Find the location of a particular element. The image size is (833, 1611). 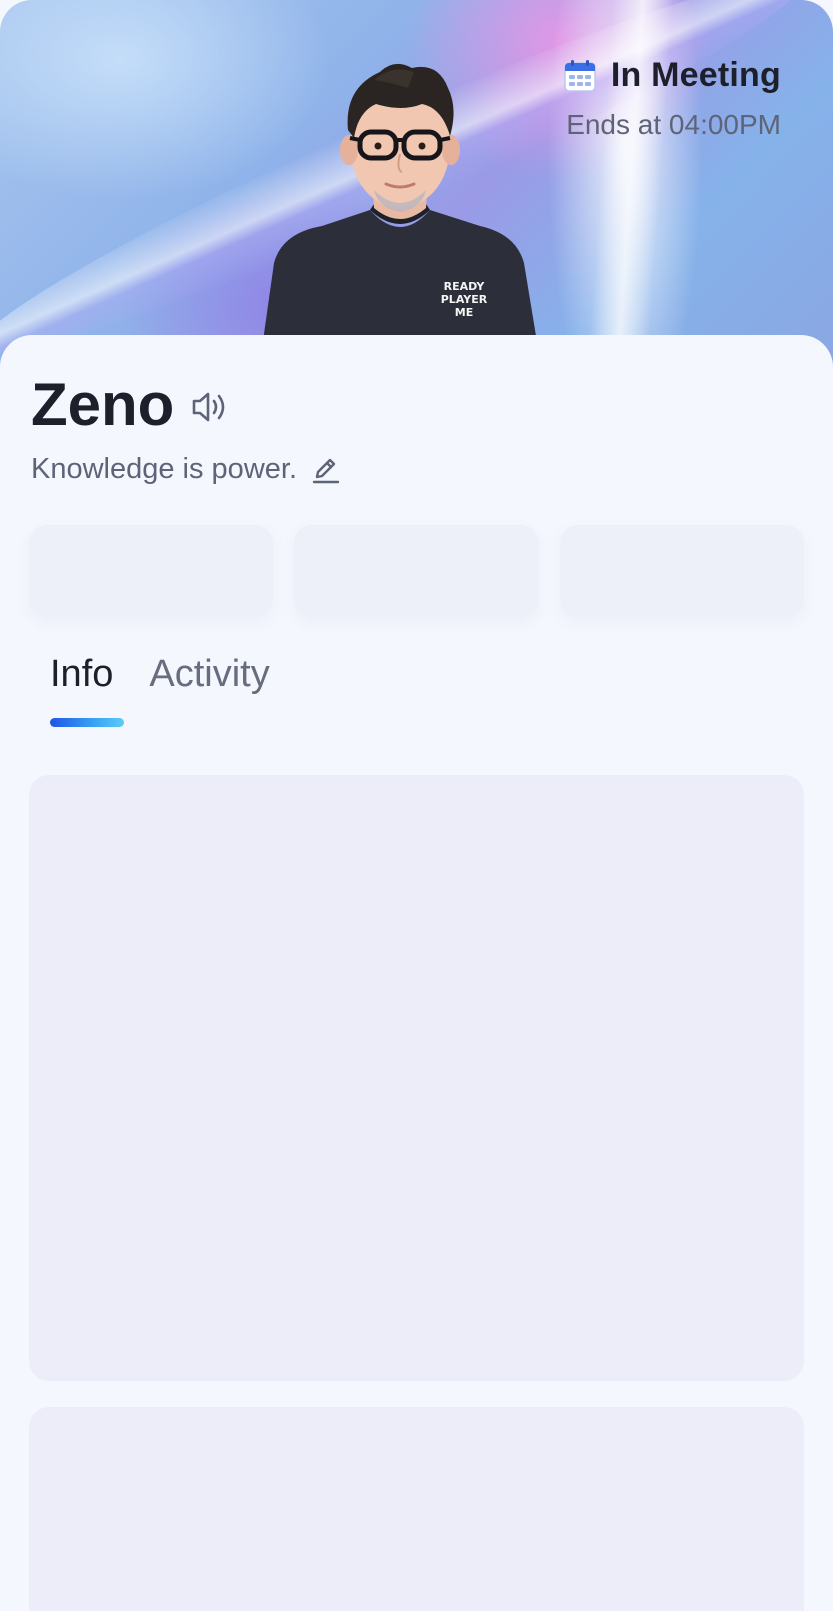

speaker-icon is located at coordinates (210, 407).